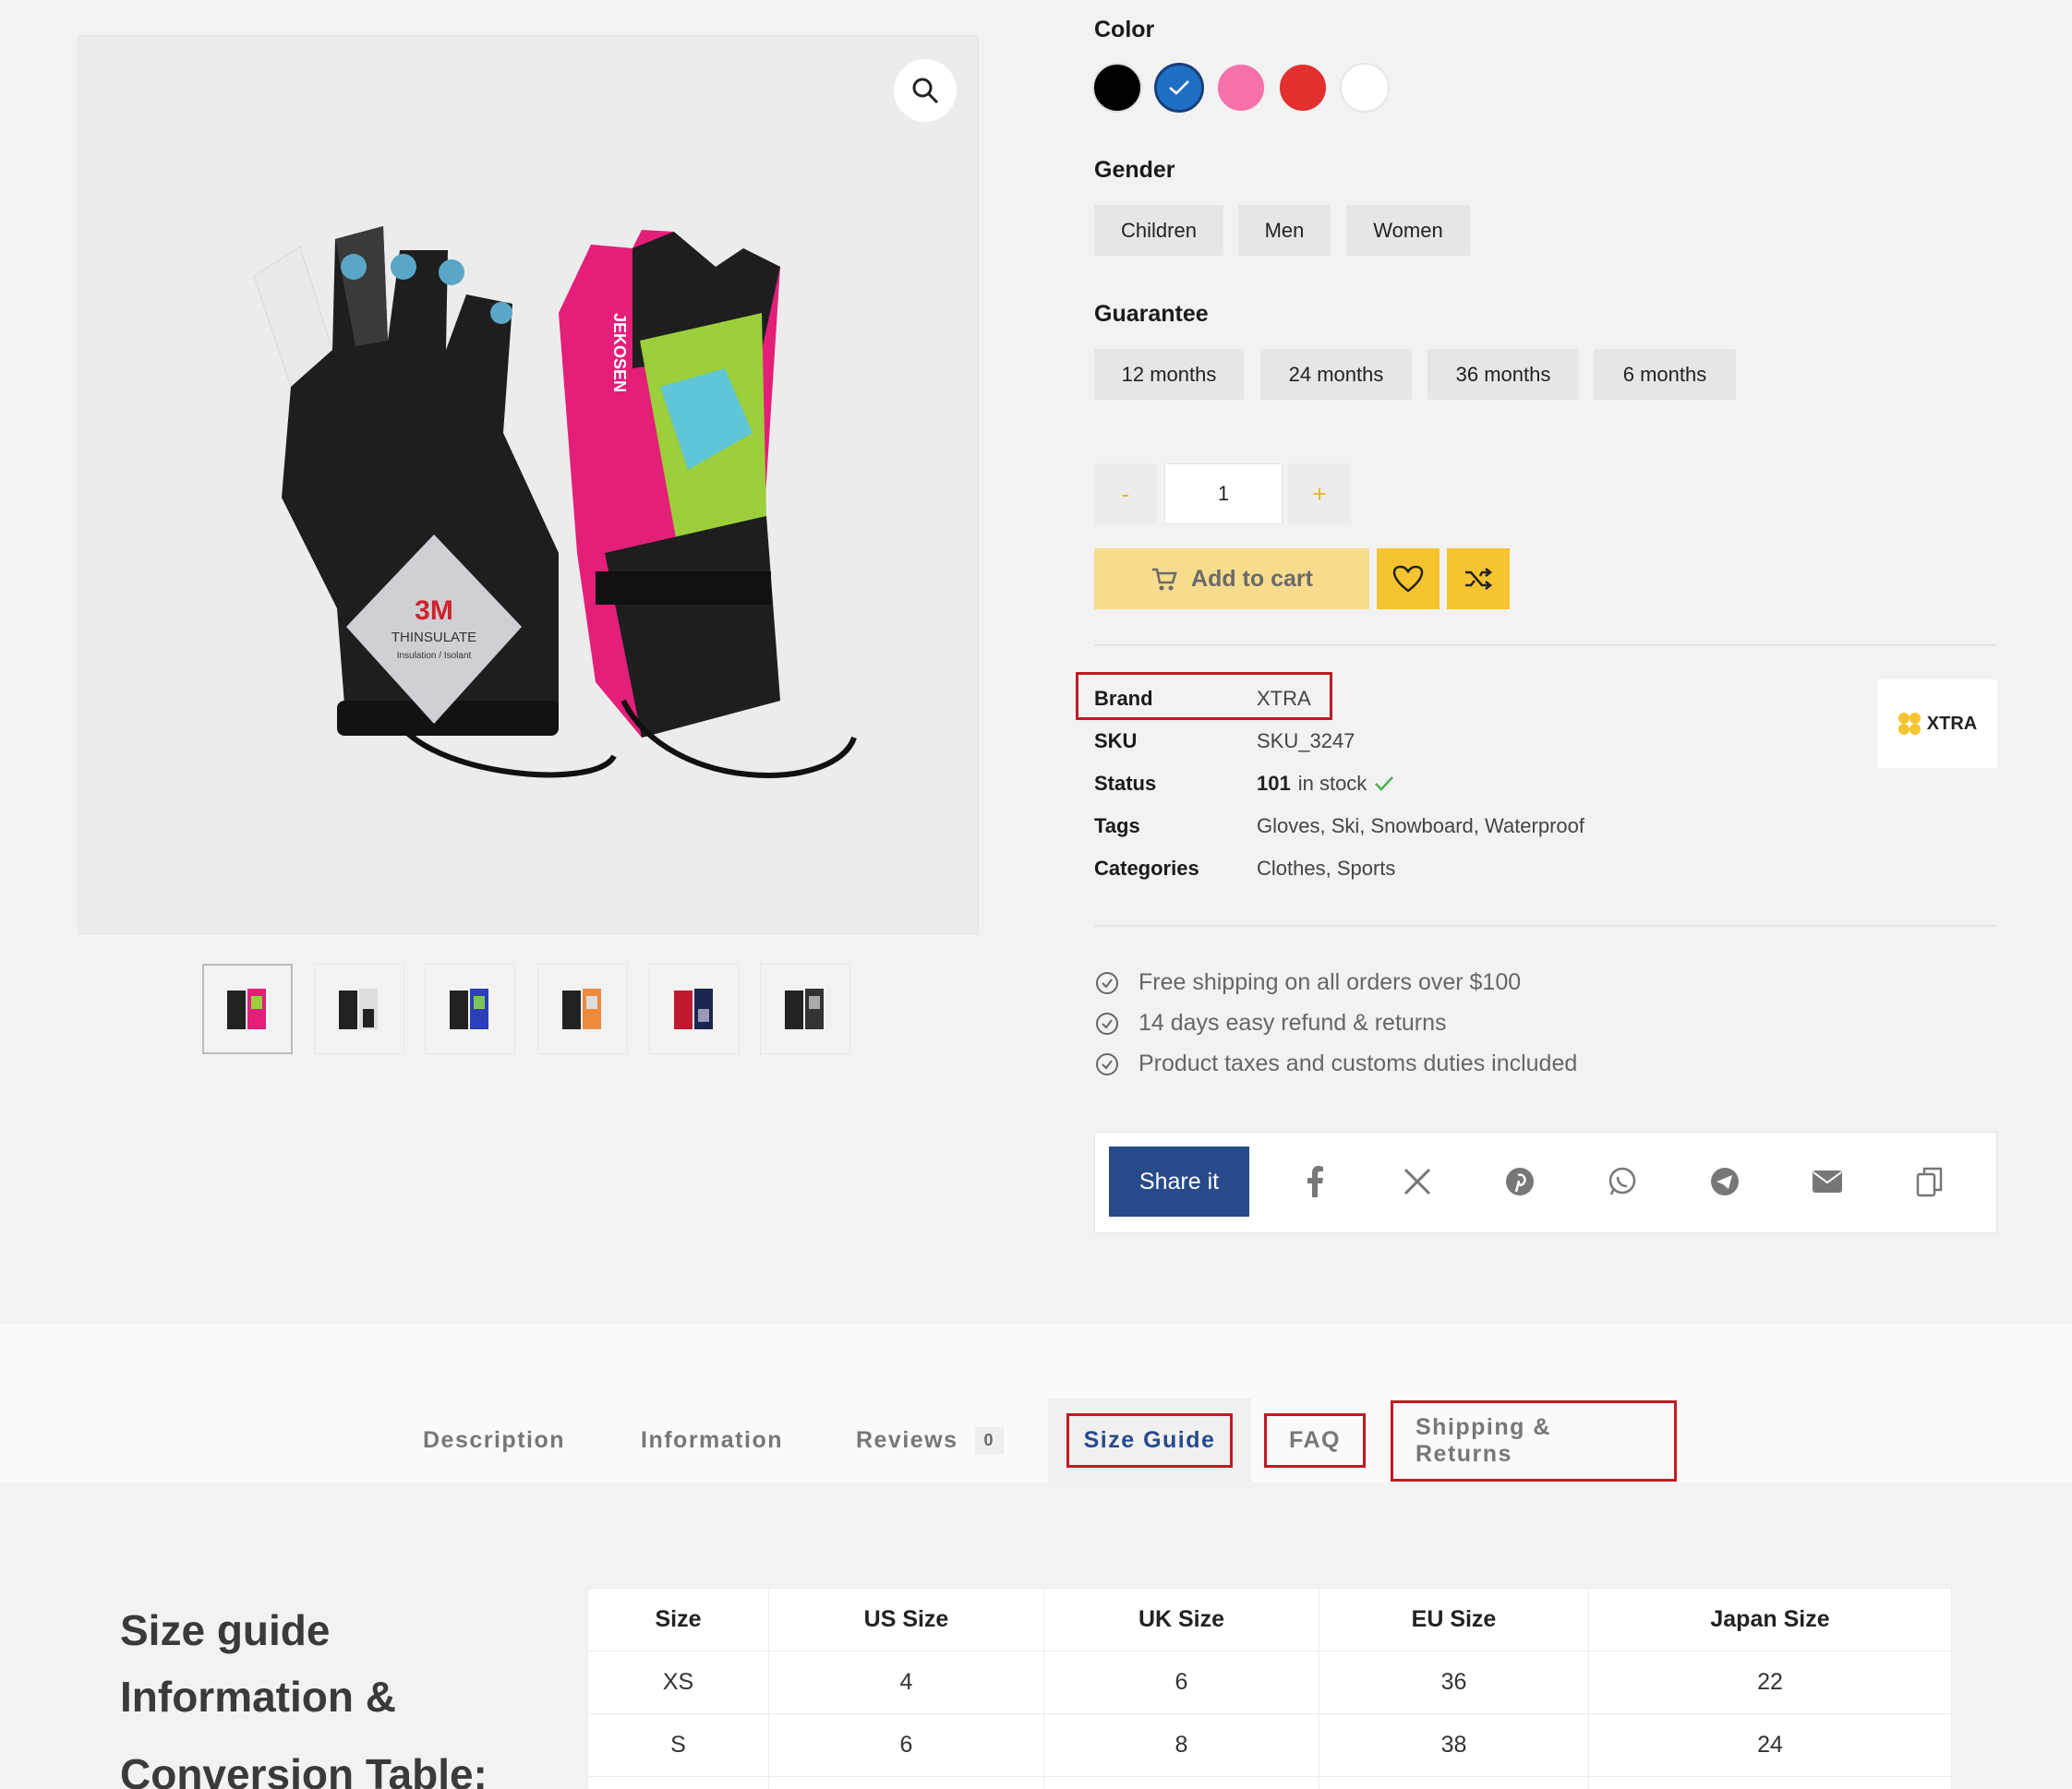 The height and width of the screenshot is (1789, 2072). Describe the element at coordinates (1408, 230) in the screenshot. I see `gender-option-women: Women` at that location.